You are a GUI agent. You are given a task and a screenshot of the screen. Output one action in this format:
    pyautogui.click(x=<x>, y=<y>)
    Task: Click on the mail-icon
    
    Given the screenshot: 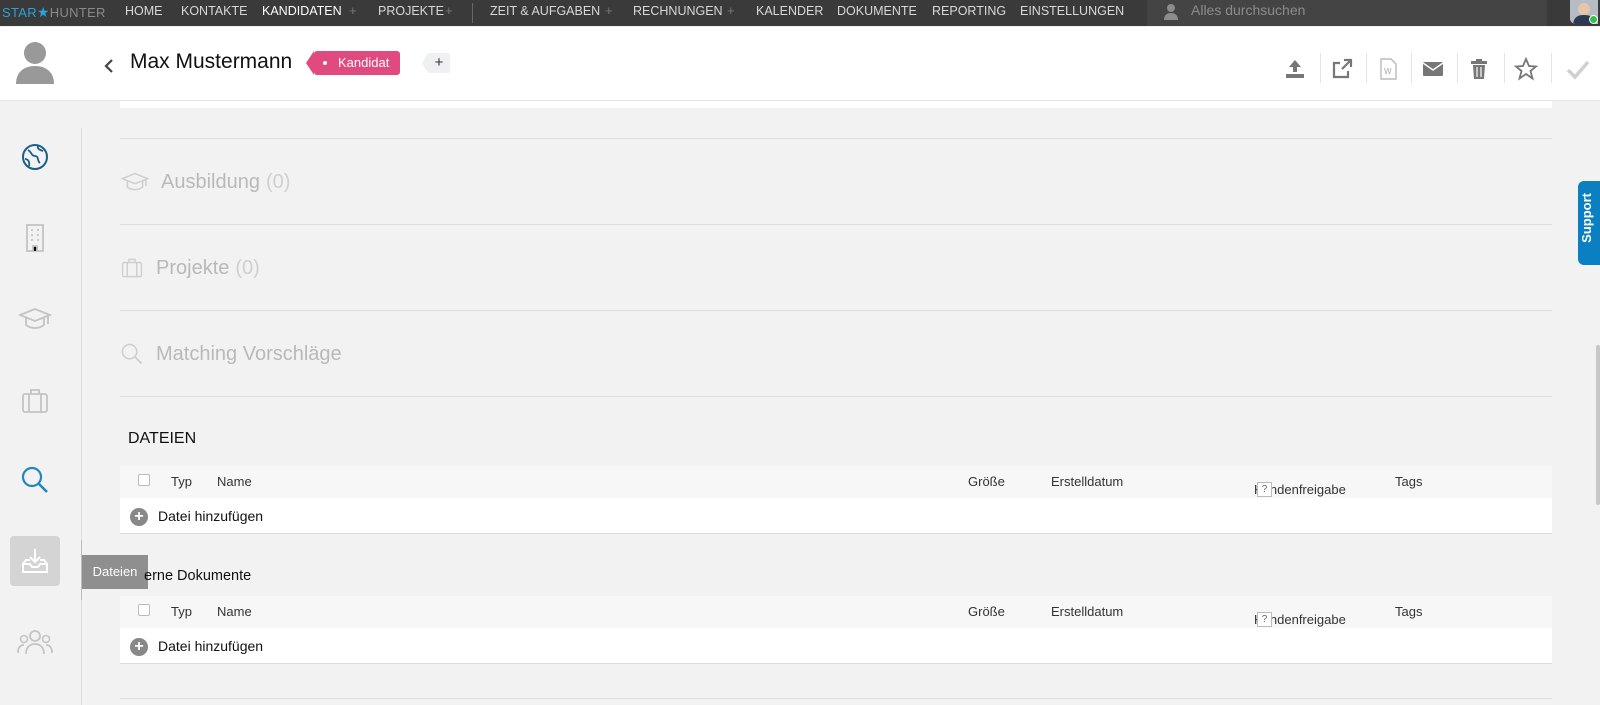 What is the action you would take?
    pyautogui.click(x=1433, y=69)
    